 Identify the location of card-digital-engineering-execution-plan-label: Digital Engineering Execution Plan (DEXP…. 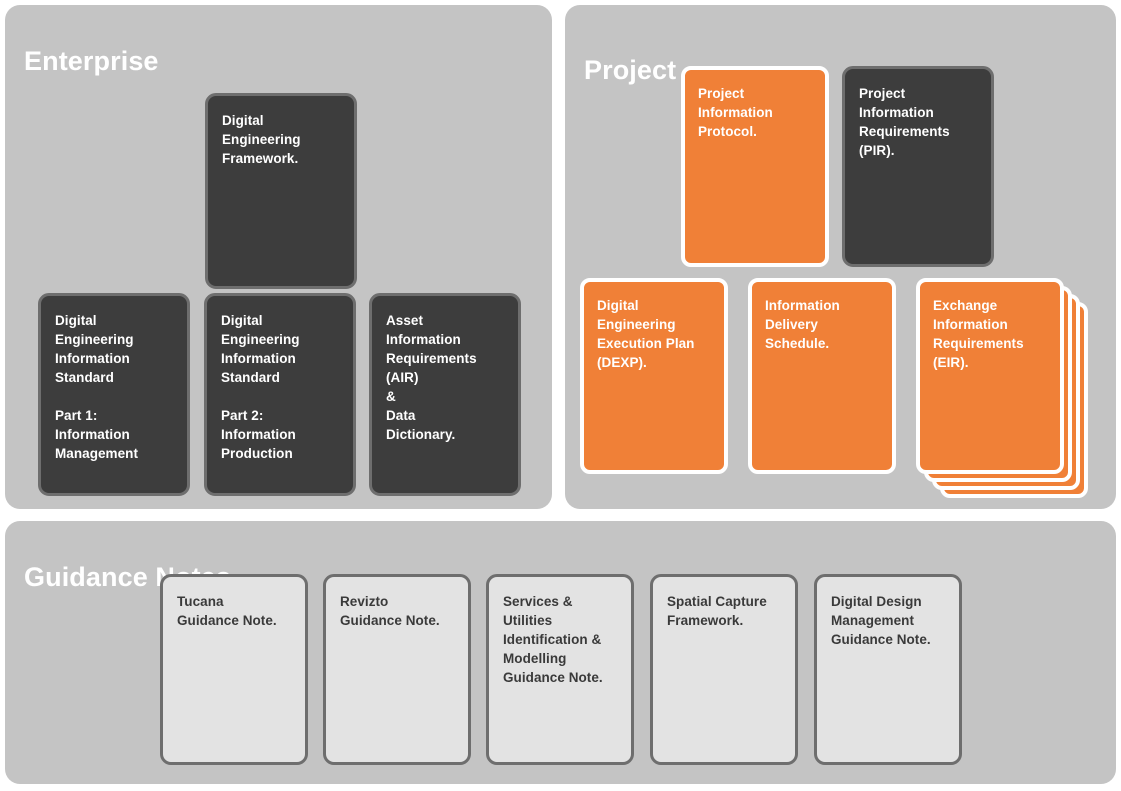
(646, 334).